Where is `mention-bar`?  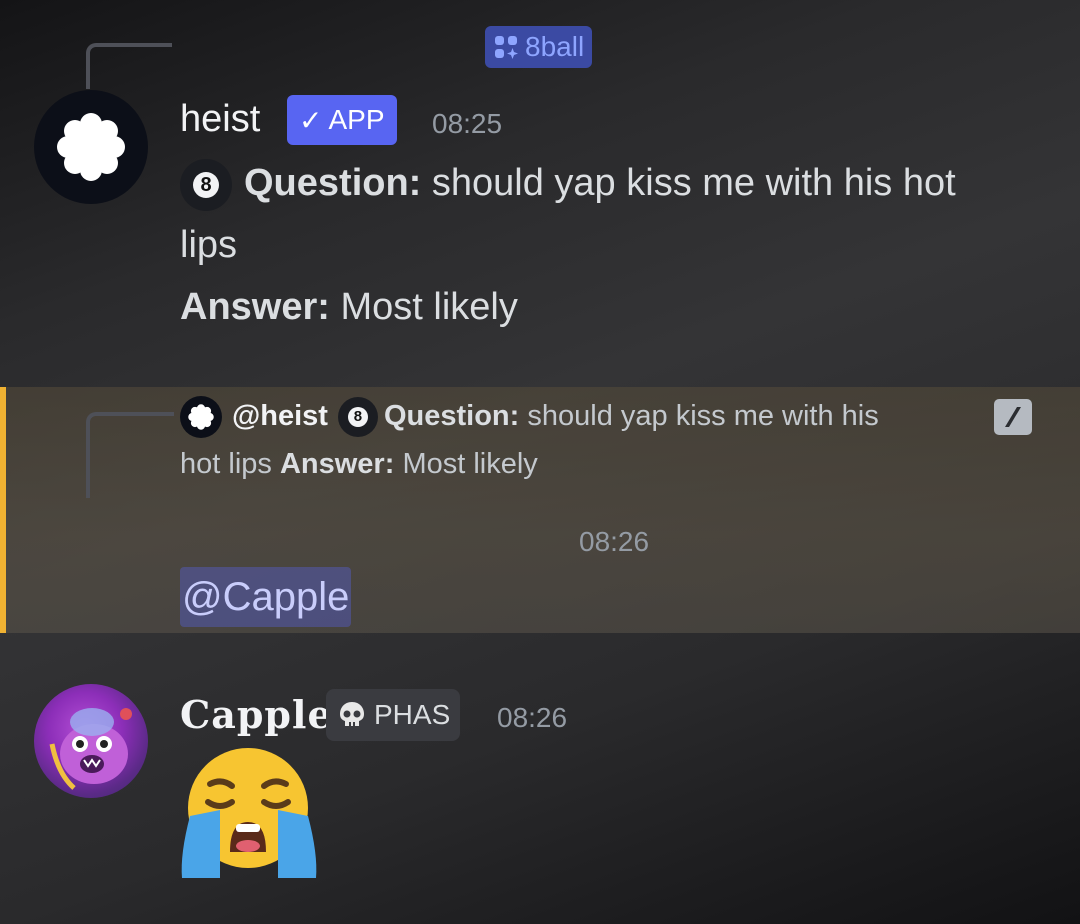
mention-bar is located at coordinates (3, 510).